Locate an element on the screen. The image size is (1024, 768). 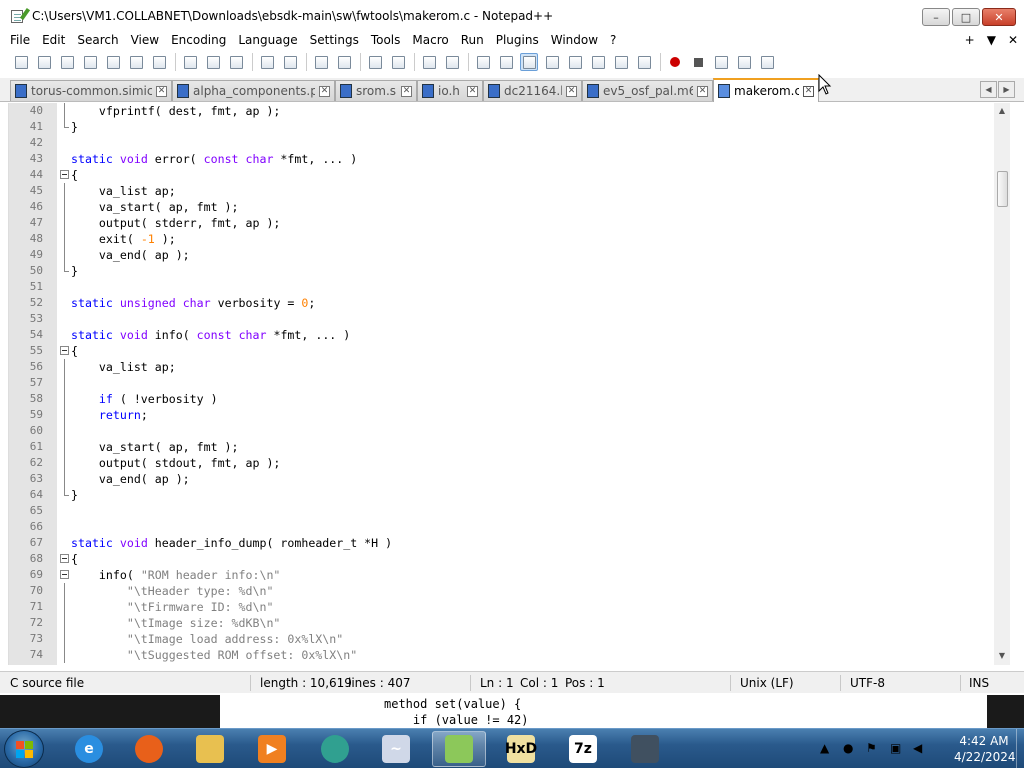
taskbar-firefox is located at coordinates (149, 749).